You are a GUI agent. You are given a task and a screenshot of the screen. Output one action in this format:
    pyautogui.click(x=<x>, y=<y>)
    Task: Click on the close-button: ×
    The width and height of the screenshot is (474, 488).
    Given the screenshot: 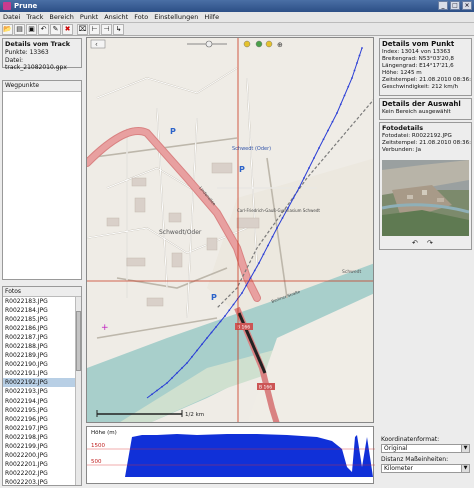 What is the action you would take?
    pyautogui.click(x=467, y=5)
    